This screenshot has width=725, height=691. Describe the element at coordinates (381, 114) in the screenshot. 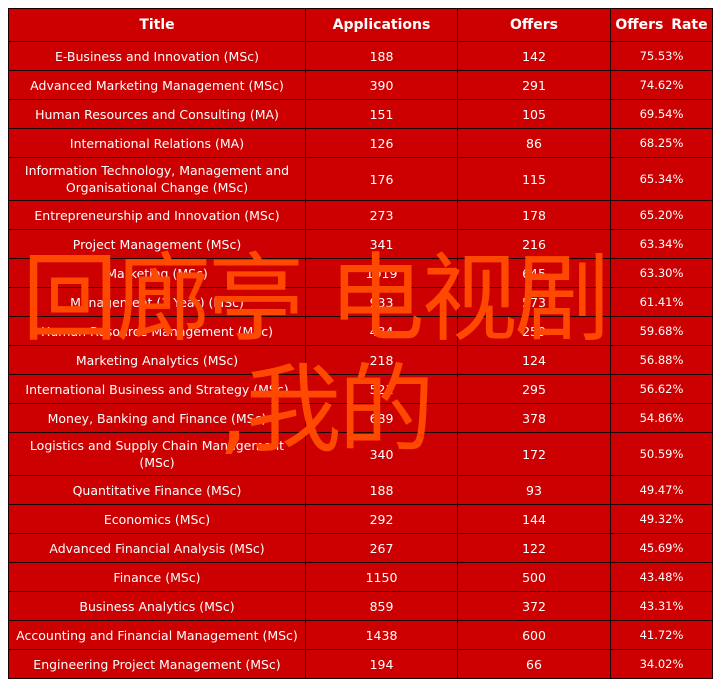

I see `cell-applications: 151` at that location.